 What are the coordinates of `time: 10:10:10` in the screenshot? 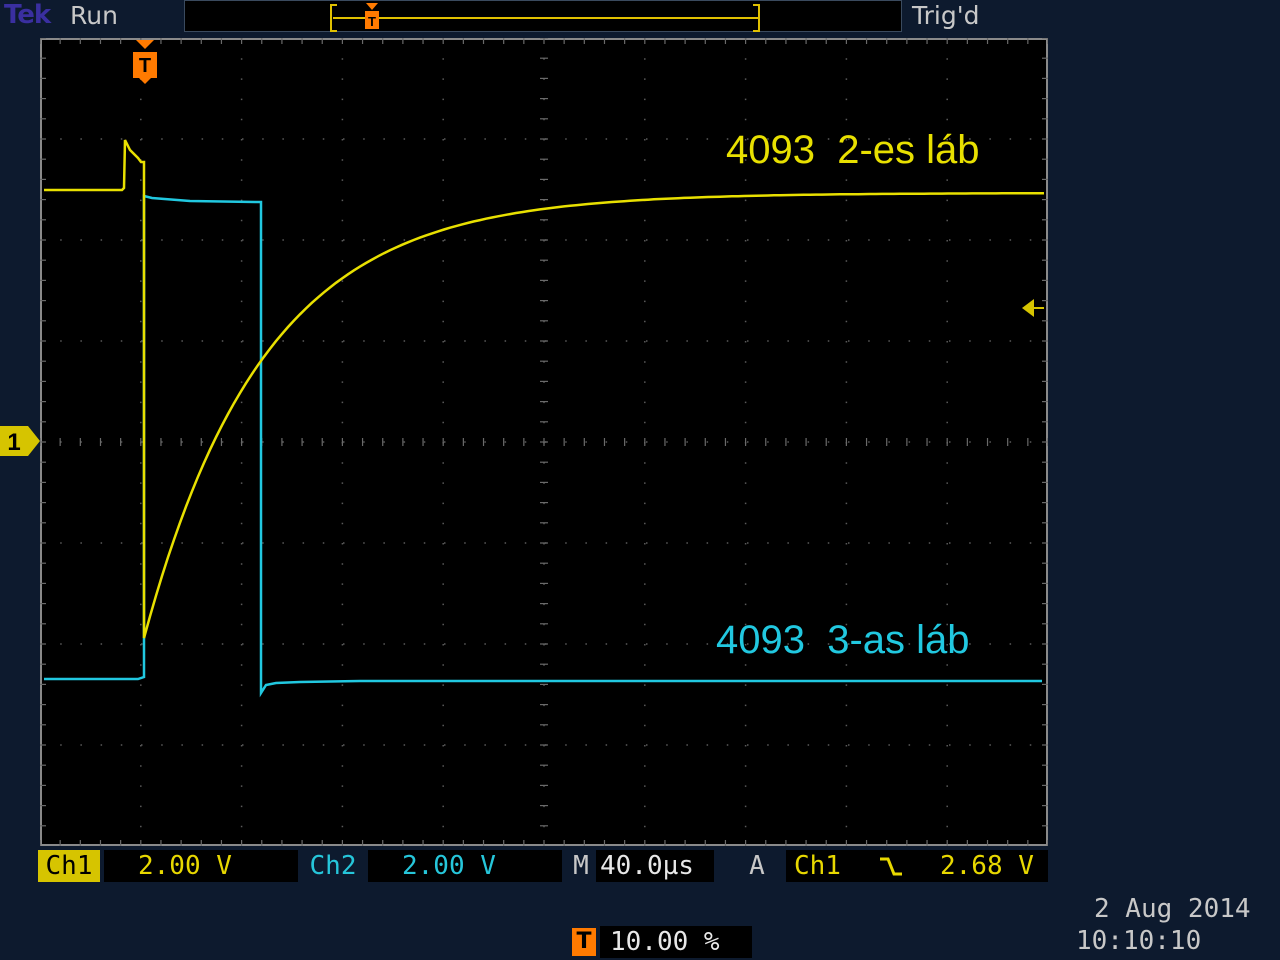 It's located at (1139, 941).